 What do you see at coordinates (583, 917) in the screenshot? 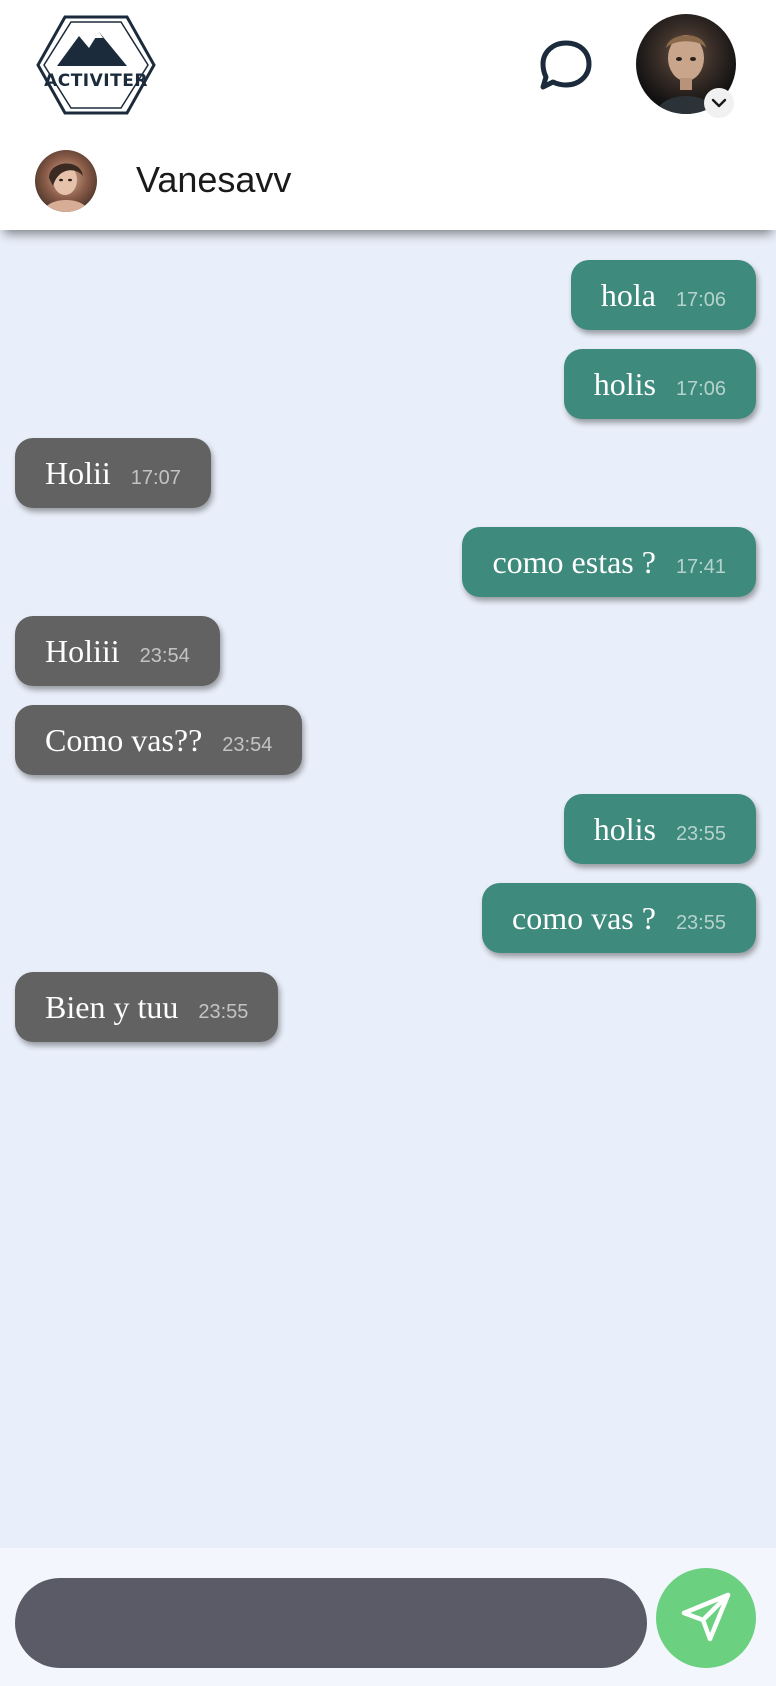
I see `message-text: como vas ?` at bounding box center [583, 917].